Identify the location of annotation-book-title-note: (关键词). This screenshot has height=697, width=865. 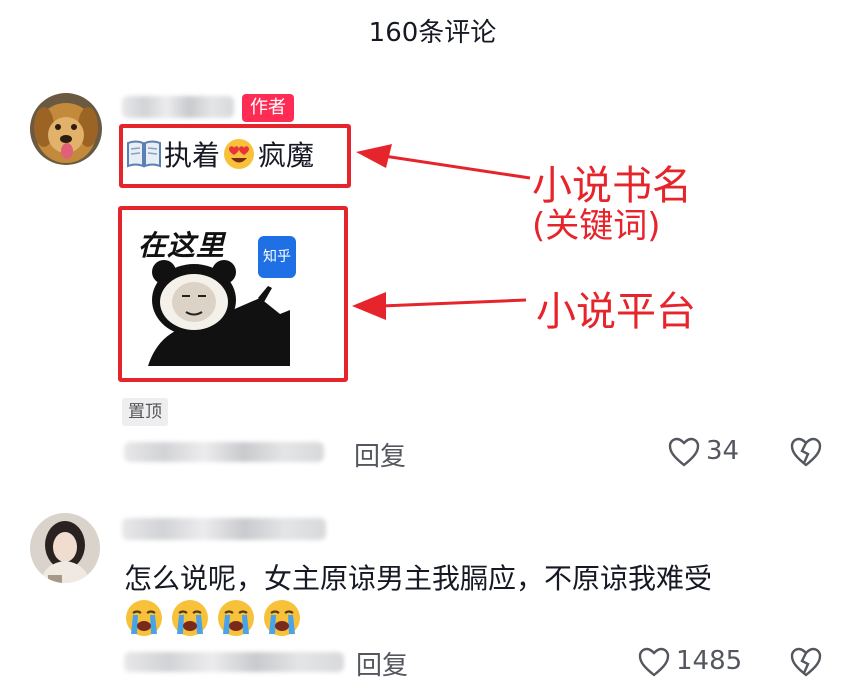
(596, 226).